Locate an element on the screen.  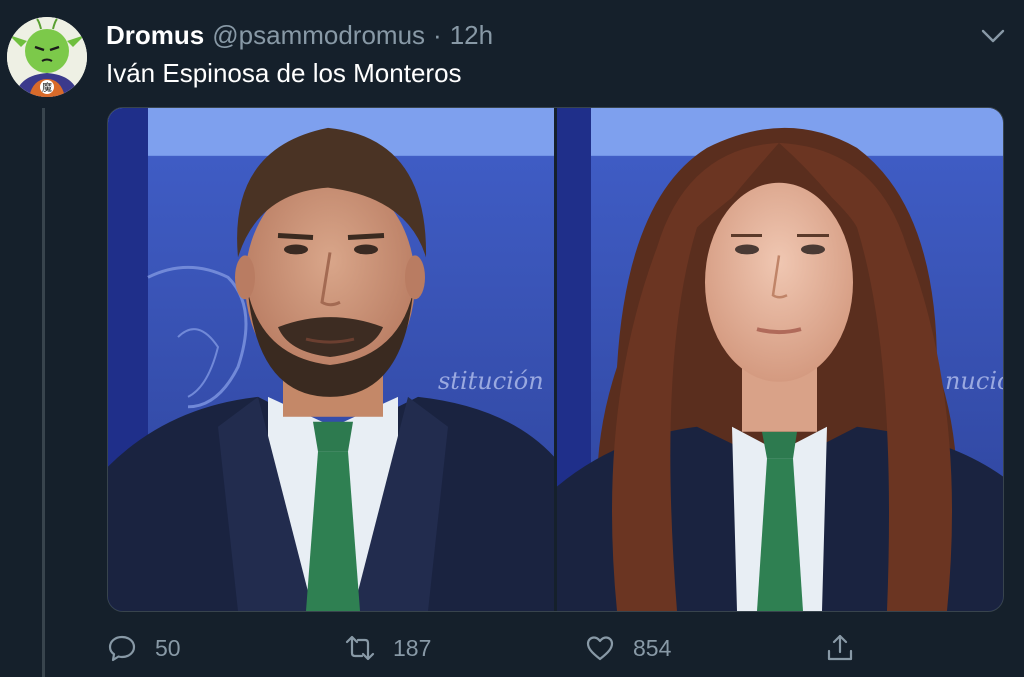
speech-bubble-icon is located at coordinates (122, 648).